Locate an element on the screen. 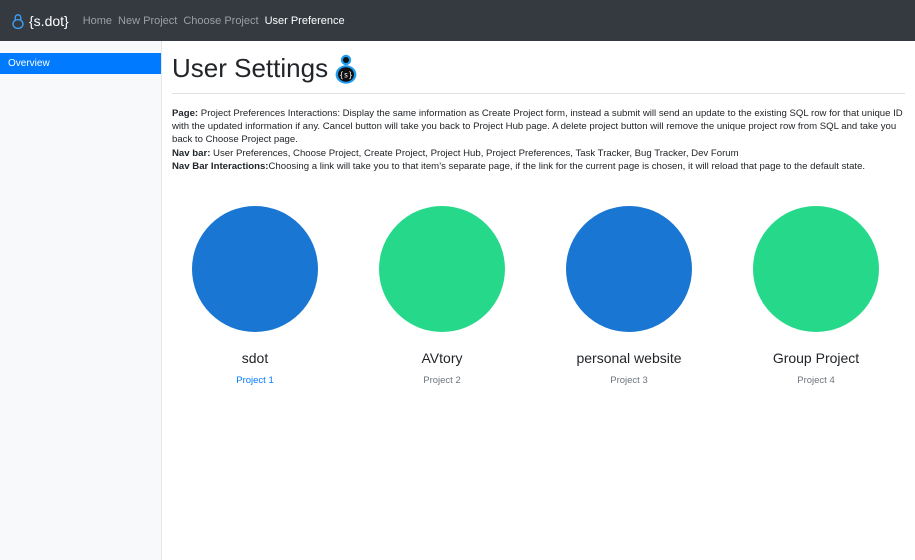  sidebar-item-overview: Overview is located at coordinates (80, 63).